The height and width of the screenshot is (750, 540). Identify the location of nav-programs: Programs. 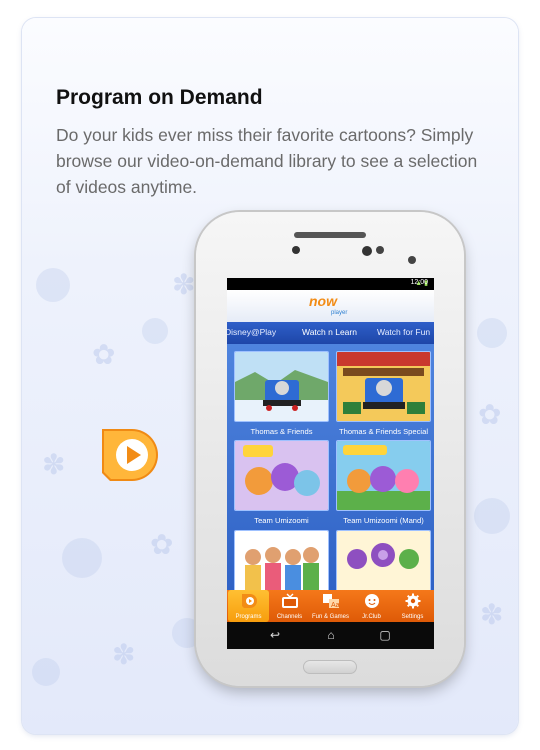
(248, 606).